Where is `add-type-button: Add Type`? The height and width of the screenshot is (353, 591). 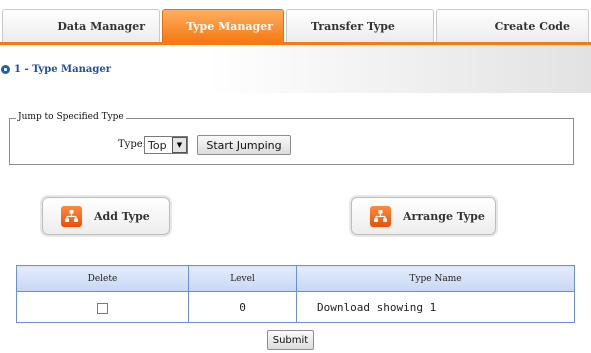
add-type-button: Add Type is located at coordinates (106, 216).